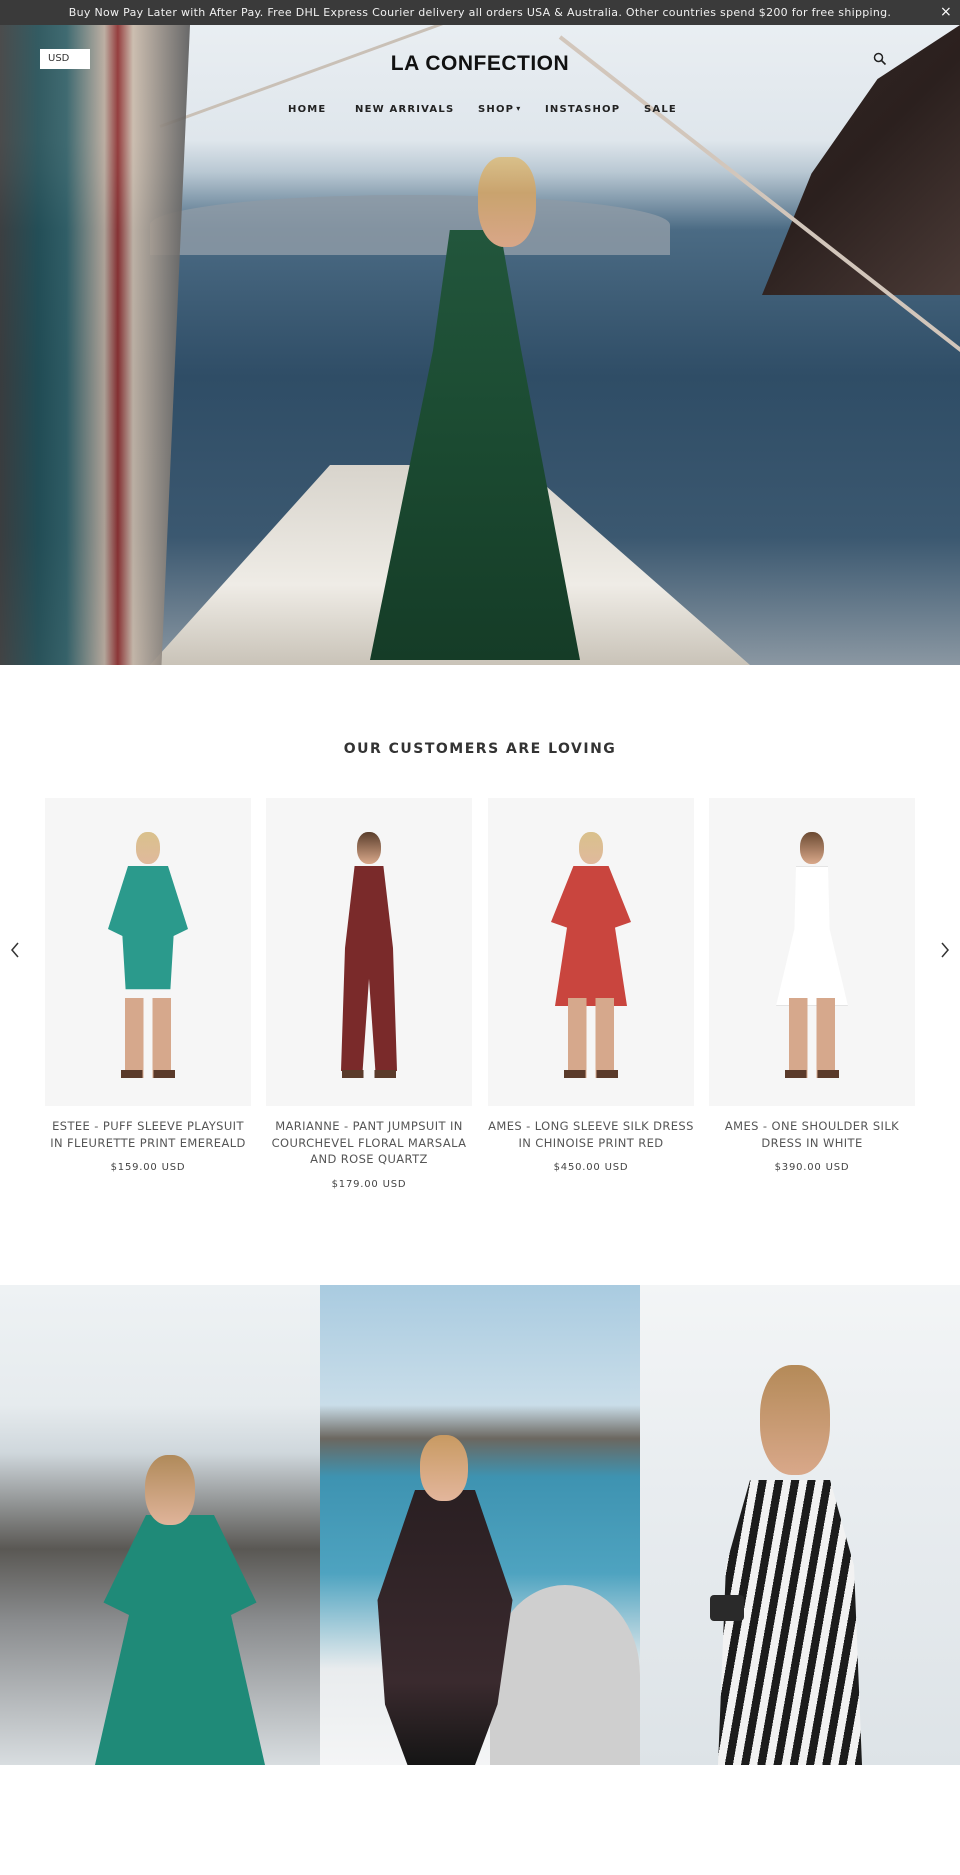  What do you see at coordinates (582, 109) in the screenshot?
I see `nav-item-instashop: INSTASHOP` at bounding box center [582, 109].